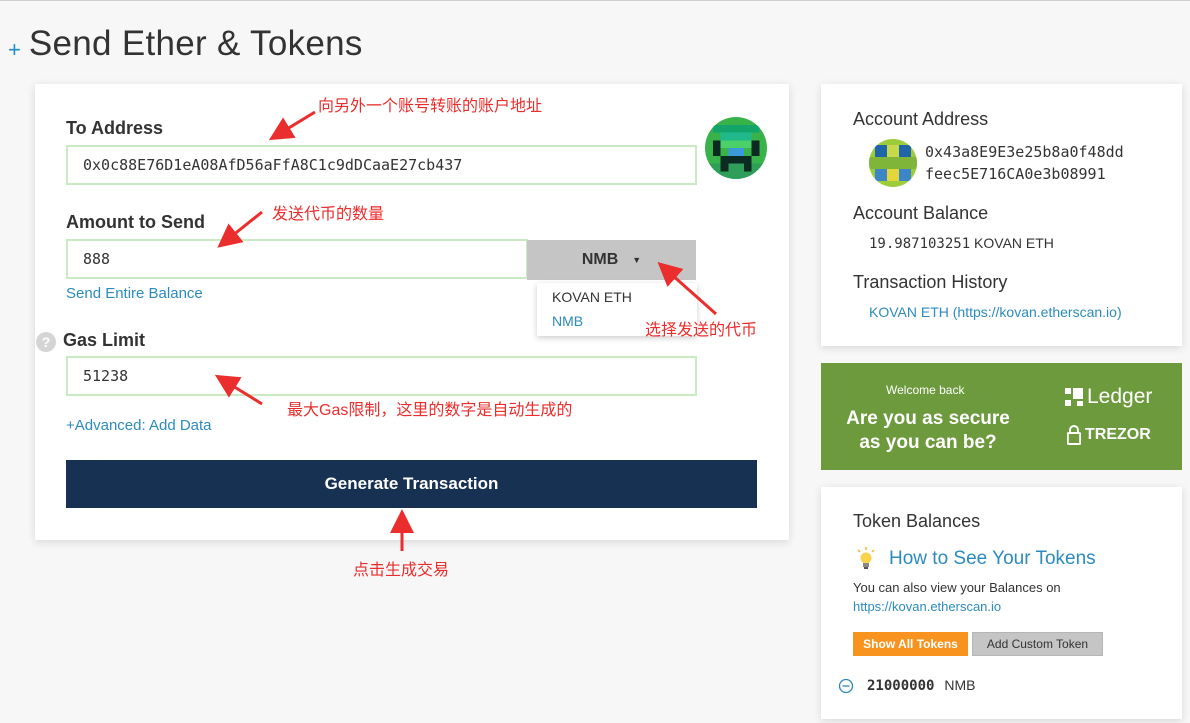 The image size is (1190, 723). What do you see at coordinates (567, 321) in the screenshot?
I see `token-option-nmb: NMB` at bounding box center [567, 321].